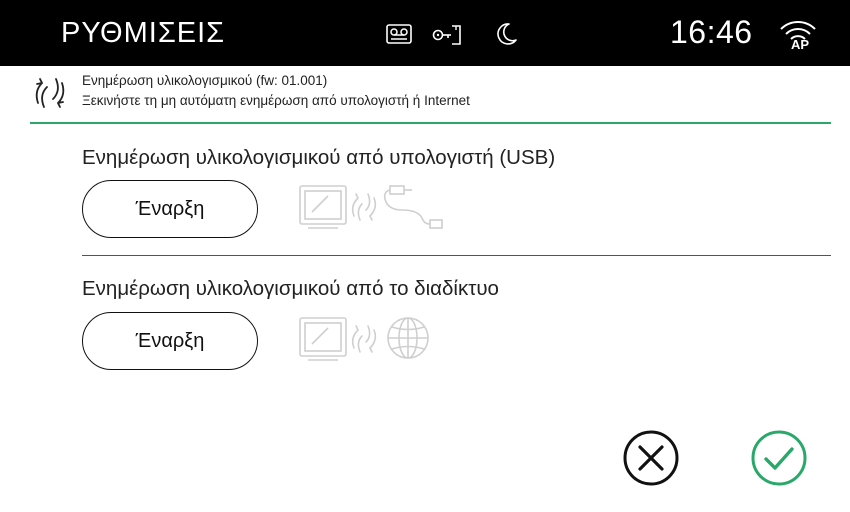  I want to click on usb-update-illustration, so click(371, 207).